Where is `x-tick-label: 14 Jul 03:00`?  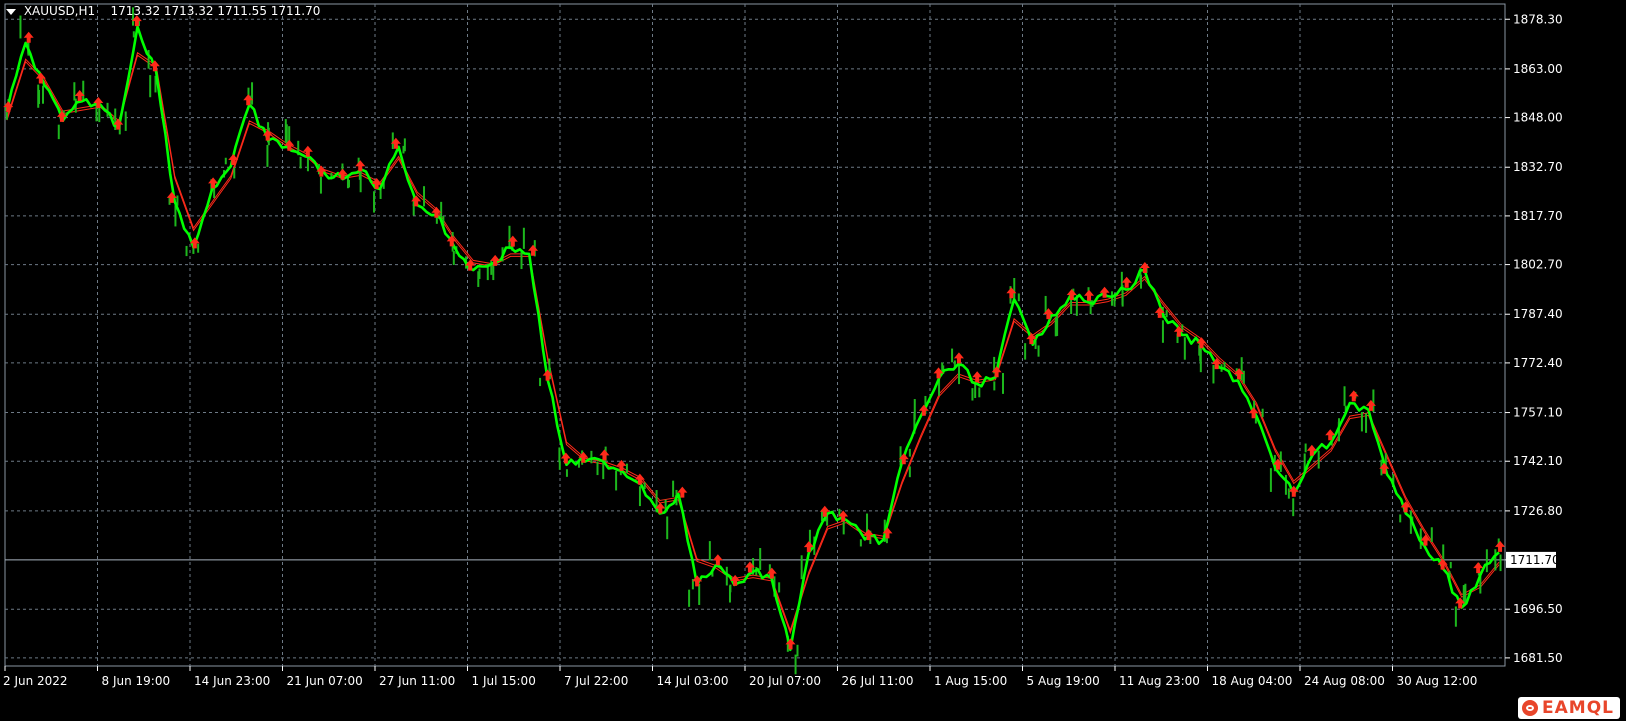
x-tick-label: 14 Jul 03:00 is located at coordinates (693, 681).